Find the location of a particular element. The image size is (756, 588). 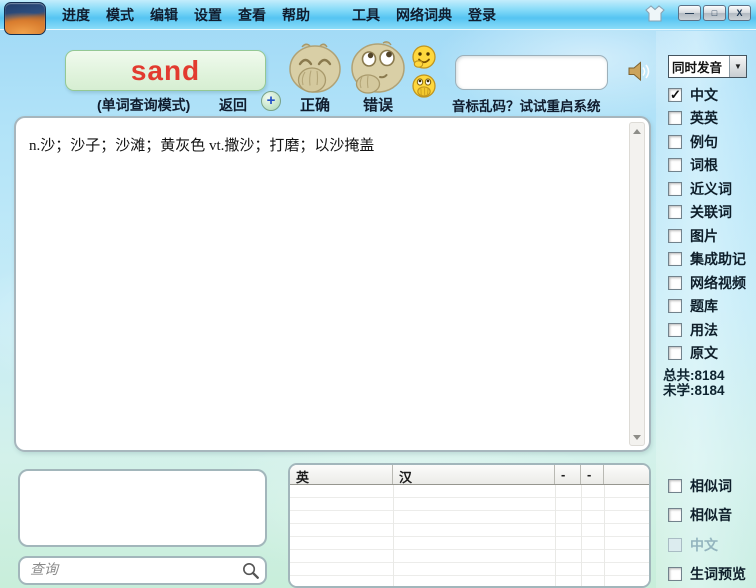

display-option-row: 关联词 is located at coordinates (707, 212).